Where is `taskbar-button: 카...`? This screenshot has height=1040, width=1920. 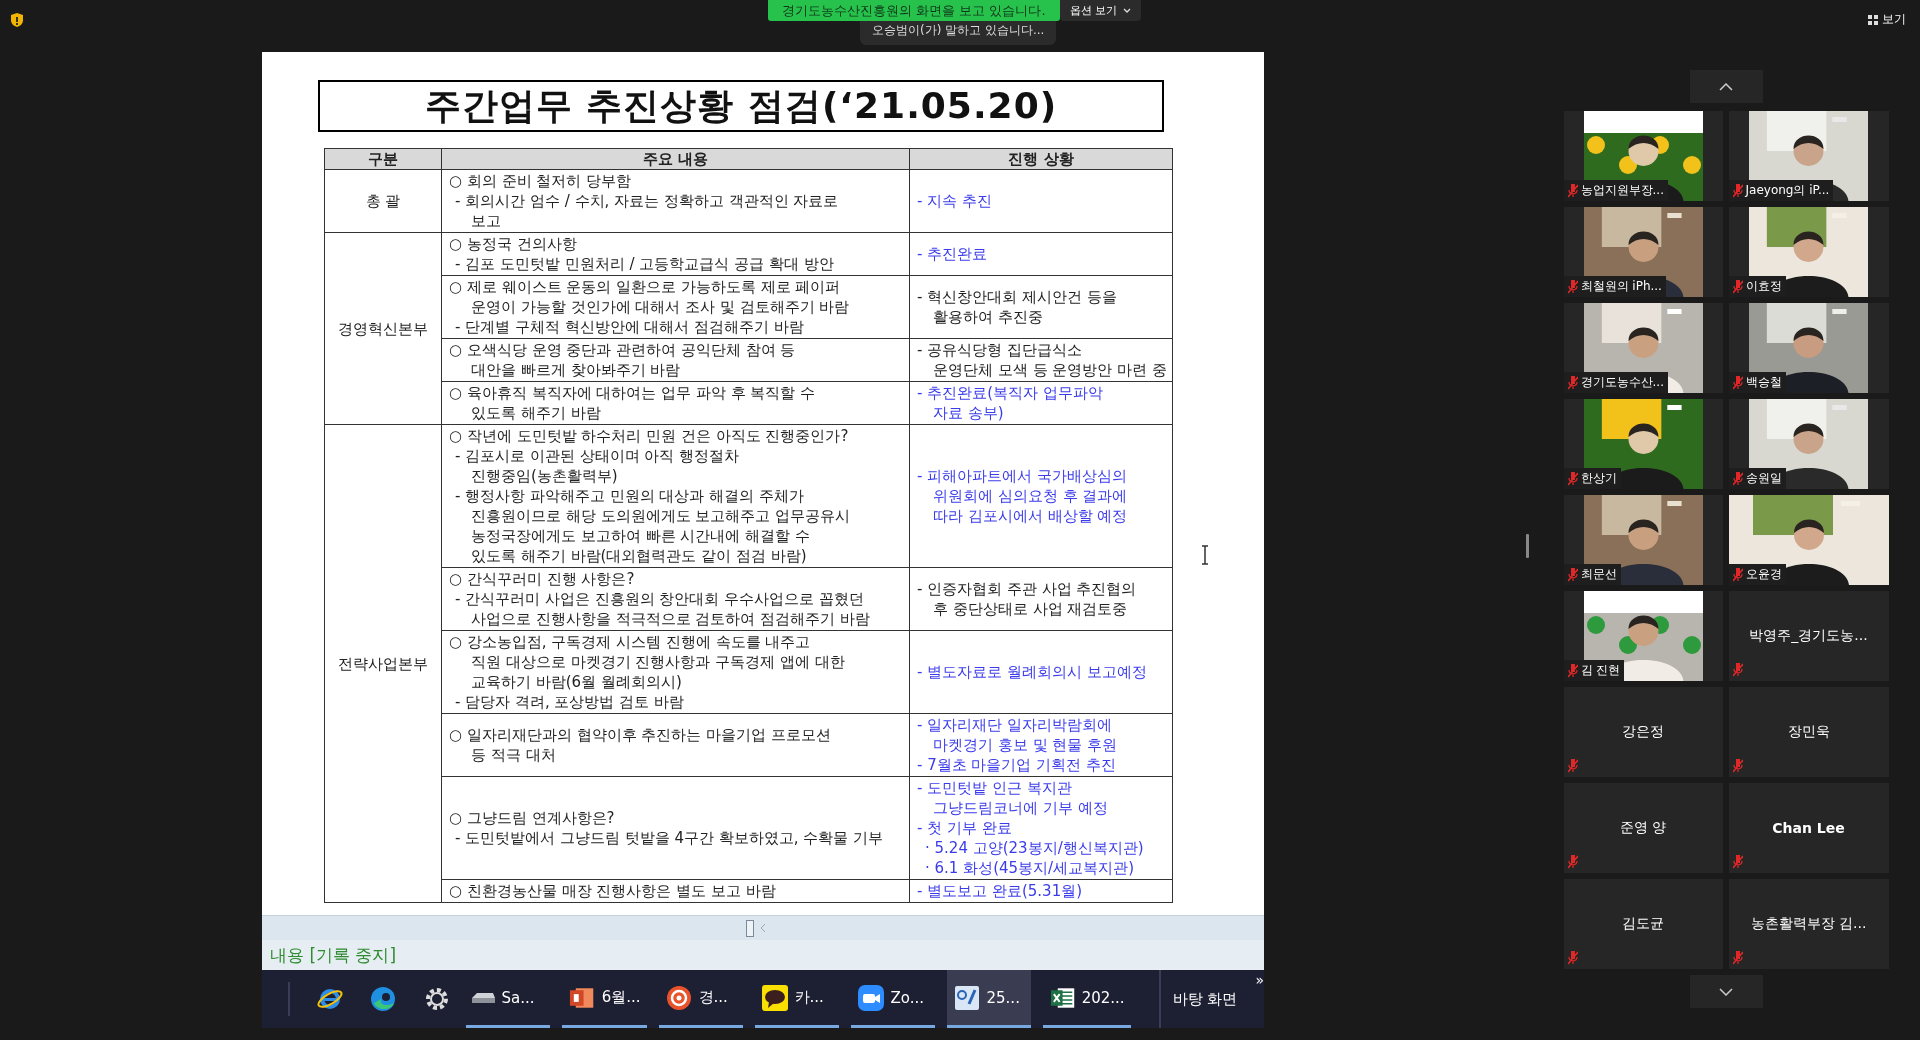
taskbar-button: 카... is located at coordinates (796, 999).